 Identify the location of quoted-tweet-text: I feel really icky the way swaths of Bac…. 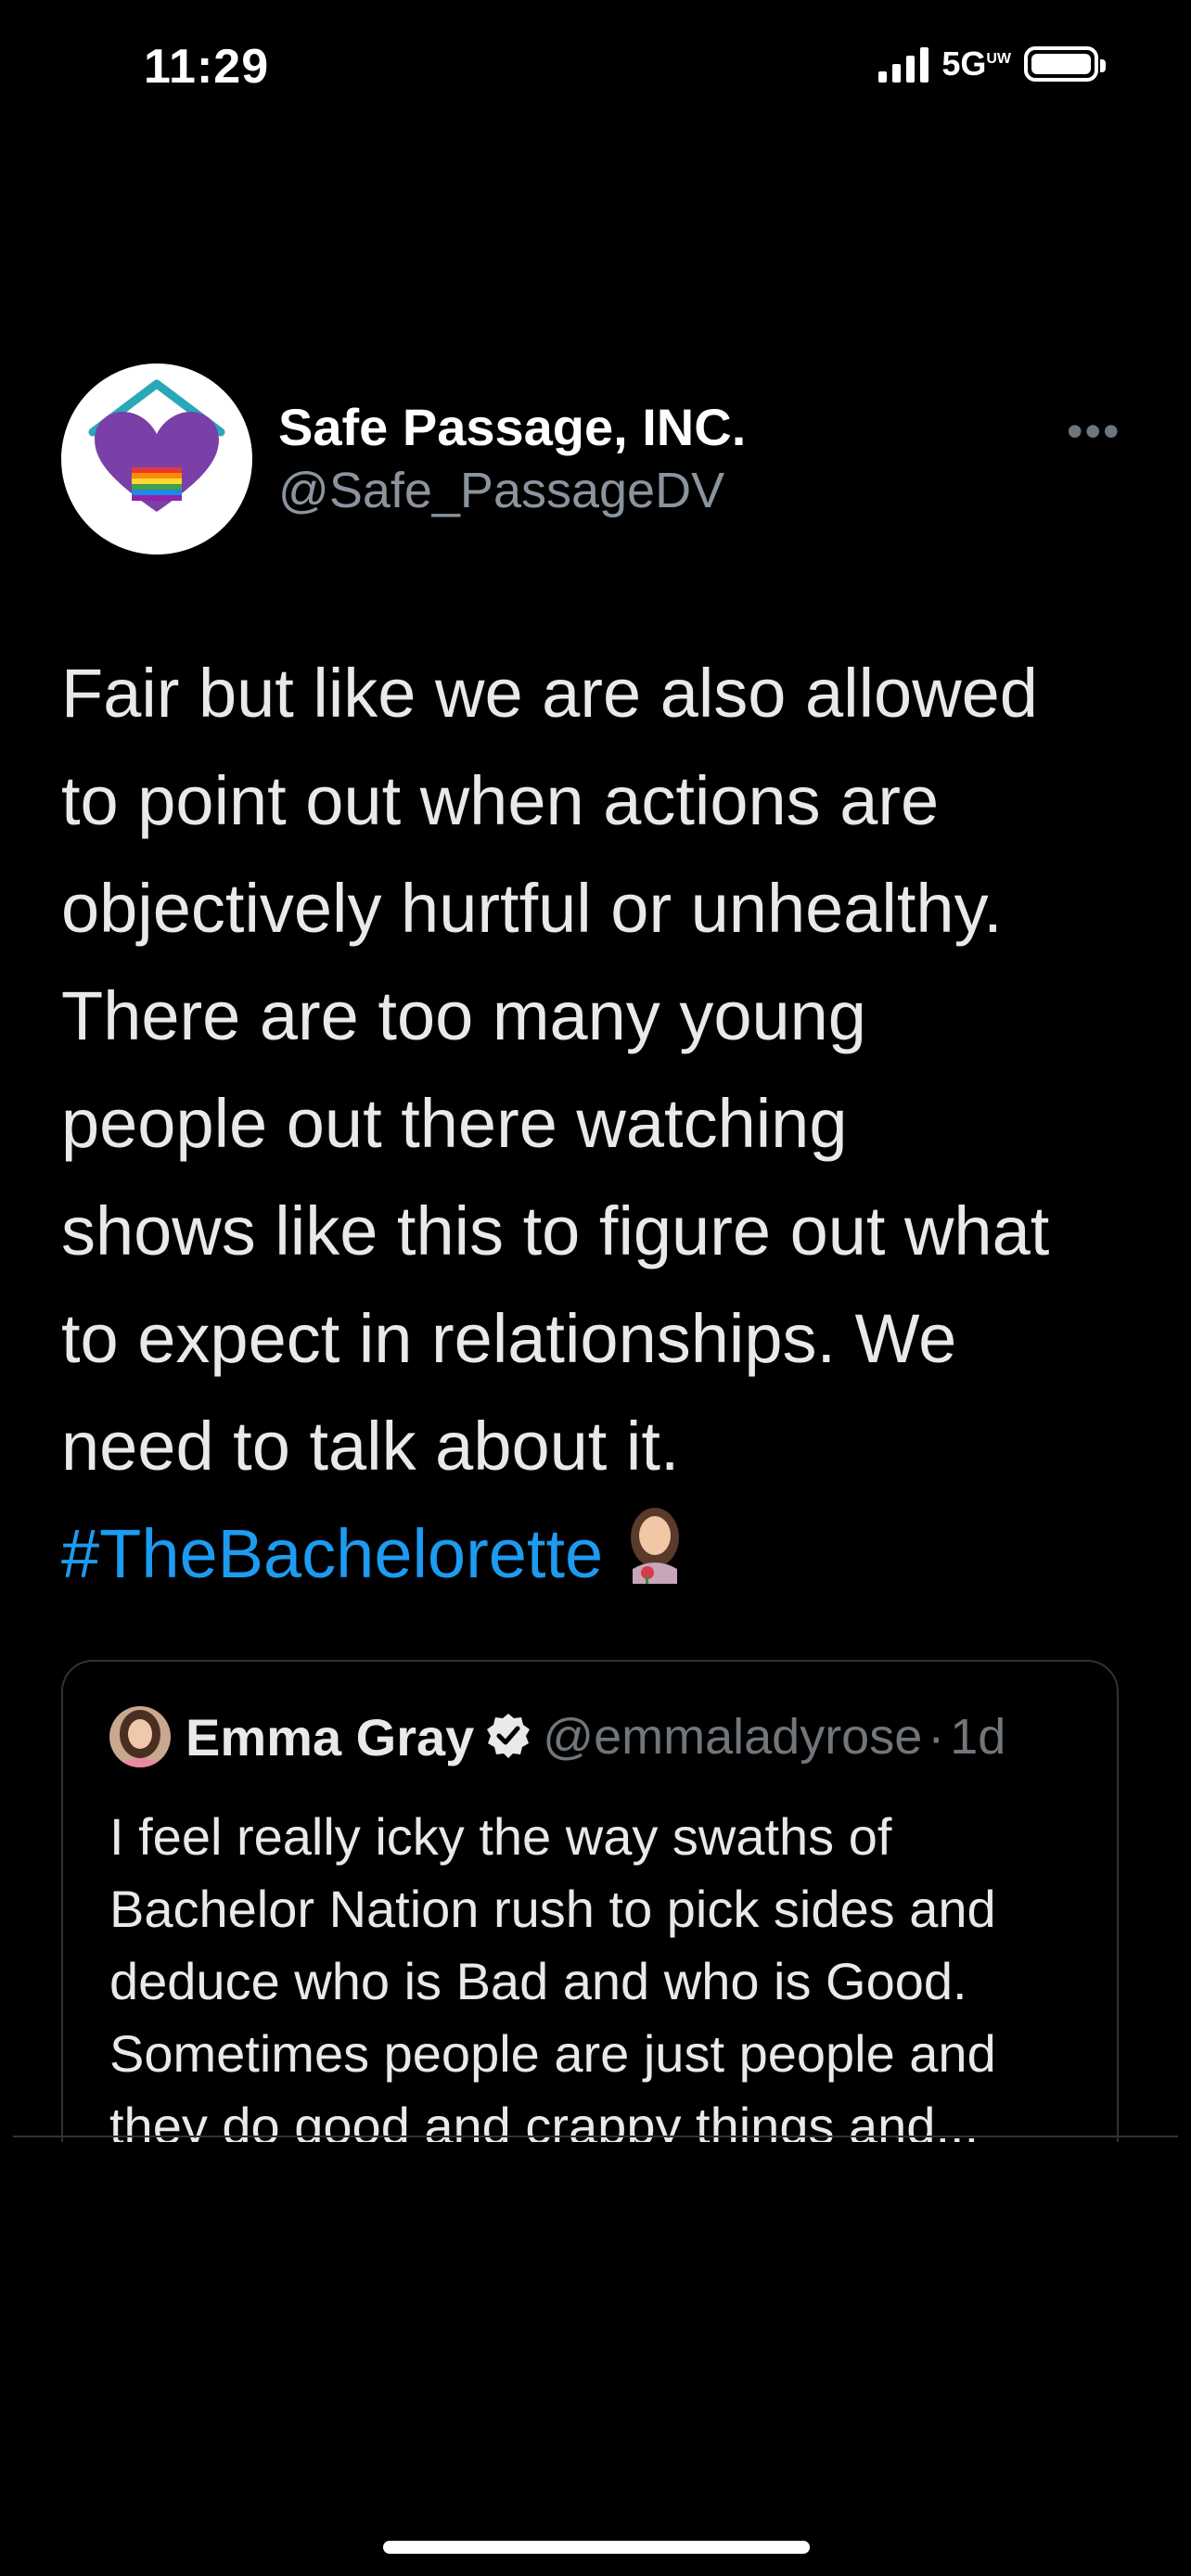
(601, 1971).